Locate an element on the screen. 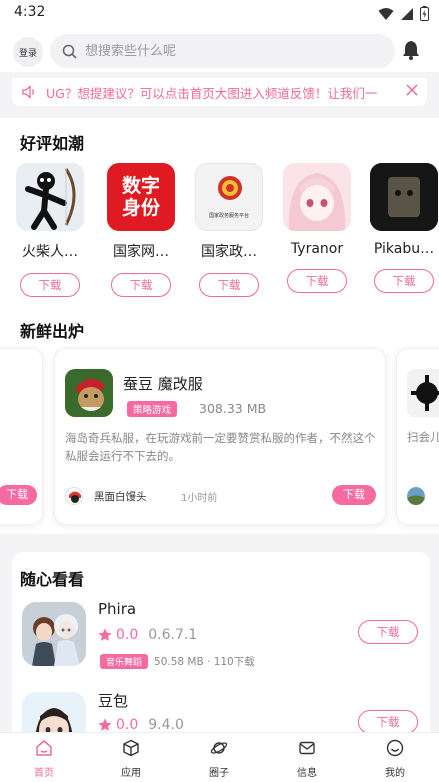 The image size is (439, 782). next-card: 扫会儿 is located at coordinates (417, 436).